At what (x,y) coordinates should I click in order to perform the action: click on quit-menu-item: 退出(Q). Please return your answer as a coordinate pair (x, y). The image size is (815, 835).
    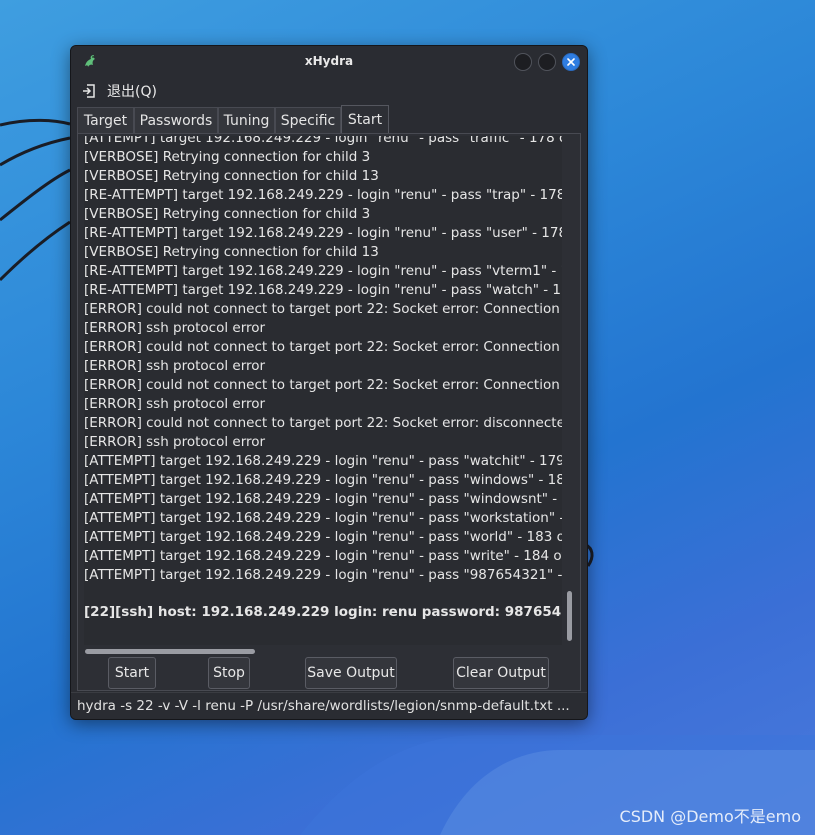
    Looking at the image, I should click on (119, 91).